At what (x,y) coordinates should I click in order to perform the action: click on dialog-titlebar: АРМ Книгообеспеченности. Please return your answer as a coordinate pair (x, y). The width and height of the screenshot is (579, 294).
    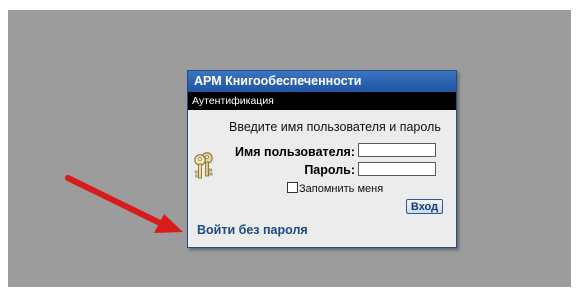
    Looking at the image, I should click on (322, 81).